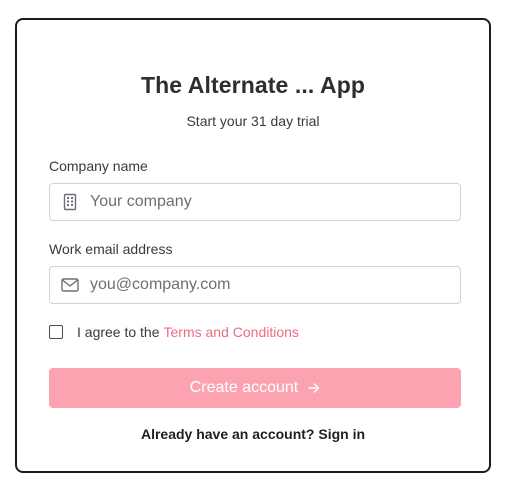 The image size is (517, 491). Describe the element at coordinates (253, 121) in the screenshot. I see `trial-subtitle: Start your 31 day trial` at that location.